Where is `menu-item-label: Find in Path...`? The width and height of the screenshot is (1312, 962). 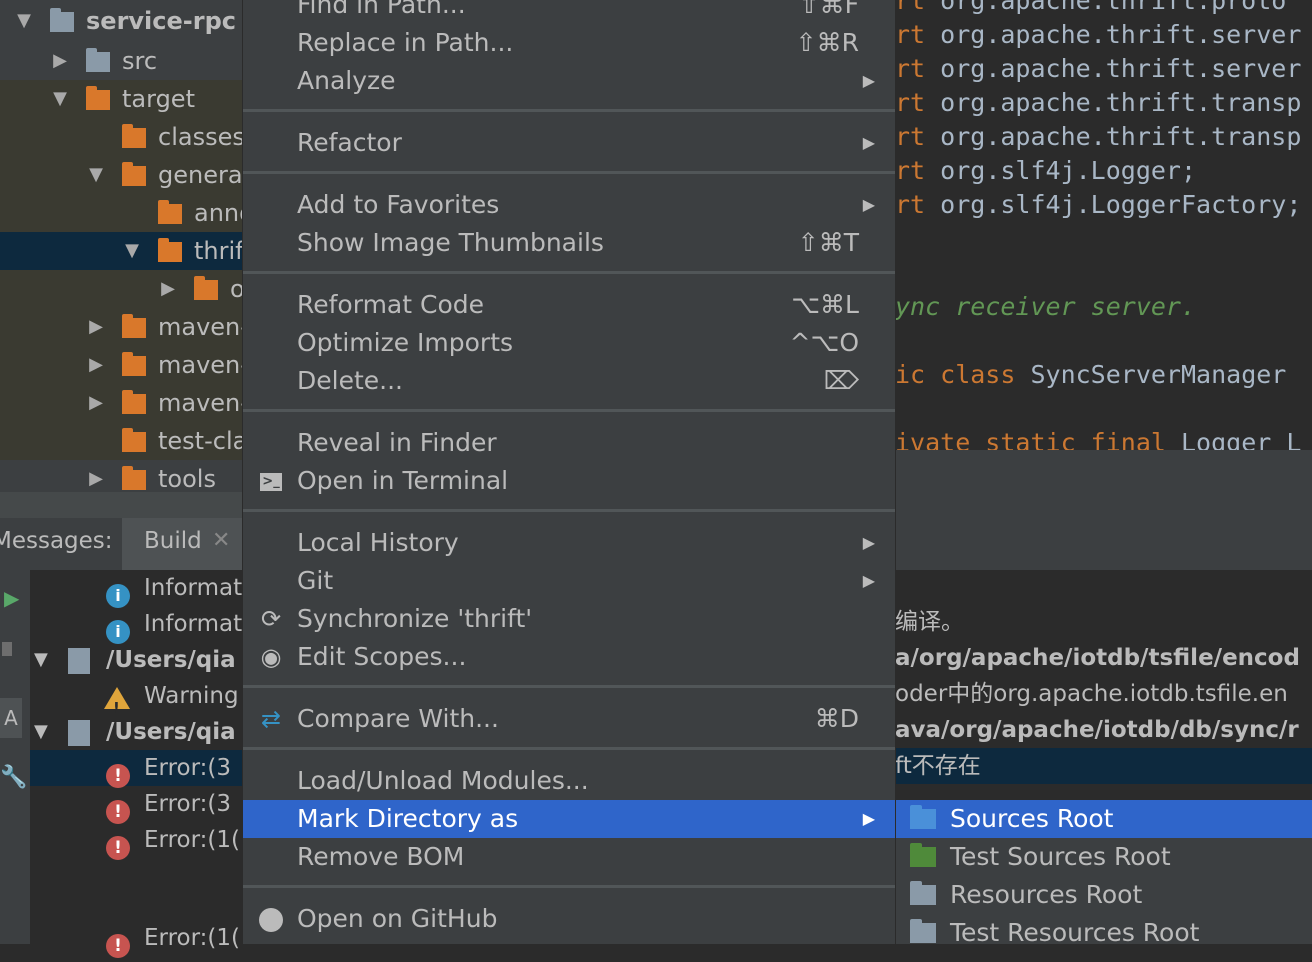
menu-item-label: Find in Path... is located at coordinates (381, 9).